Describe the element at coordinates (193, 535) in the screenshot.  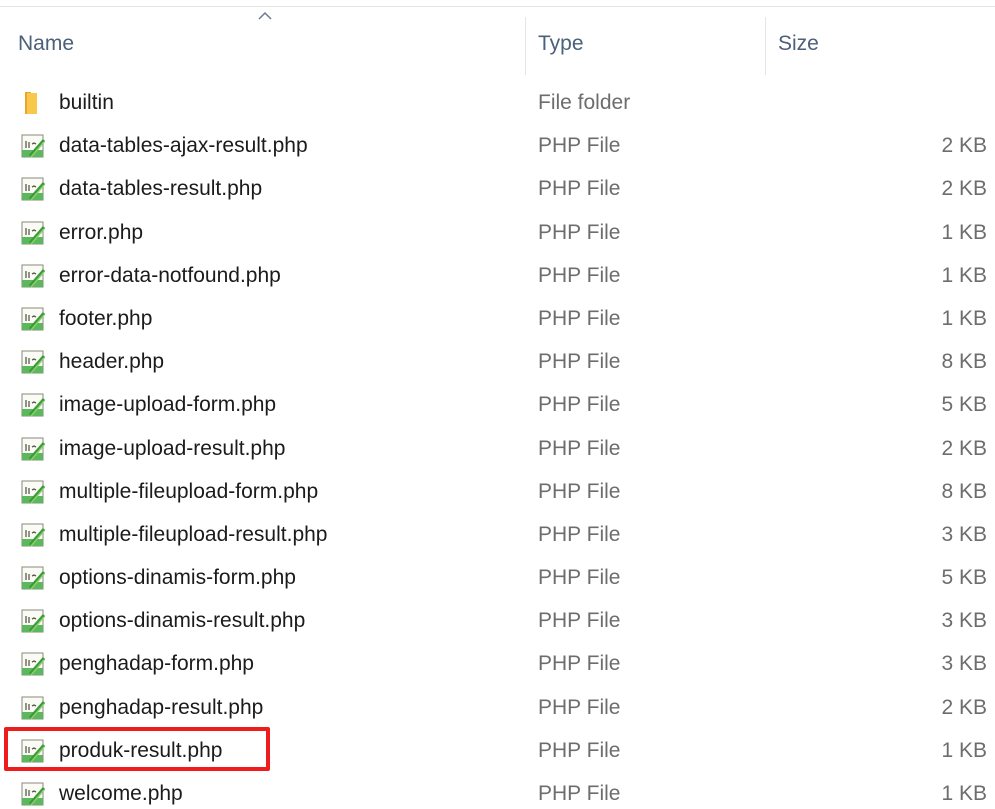
I see `file-name: multiple-fileupload-result.php` at that location.